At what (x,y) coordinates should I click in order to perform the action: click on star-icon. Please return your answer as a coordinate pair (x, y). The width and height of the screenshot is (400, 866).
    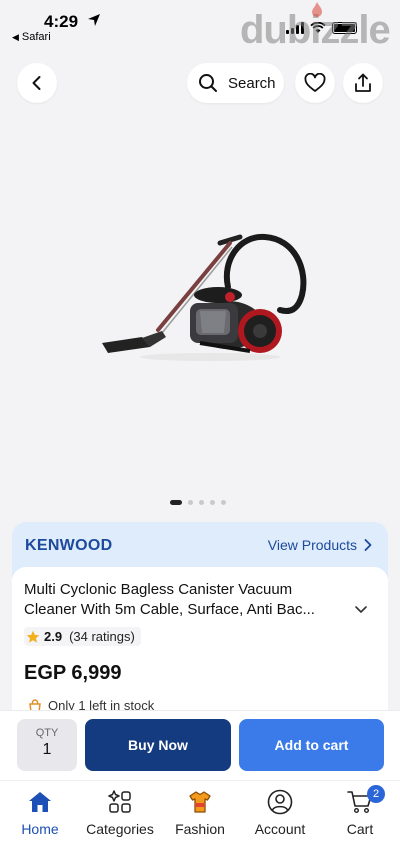
    Looking at the image, I should click on (33, 636).